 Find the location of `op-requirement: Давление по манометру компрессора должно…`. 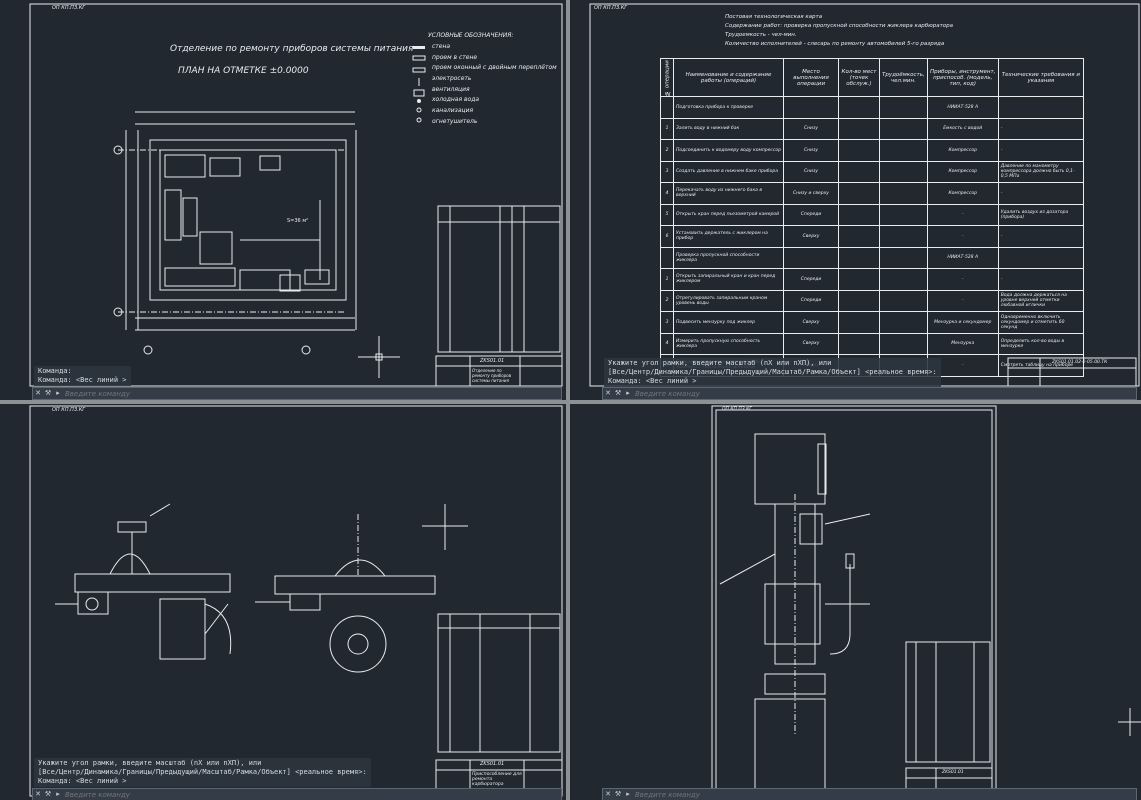

op-requirement: Давление по манометру компрессора должно… is located at coordinates (1041, 171).